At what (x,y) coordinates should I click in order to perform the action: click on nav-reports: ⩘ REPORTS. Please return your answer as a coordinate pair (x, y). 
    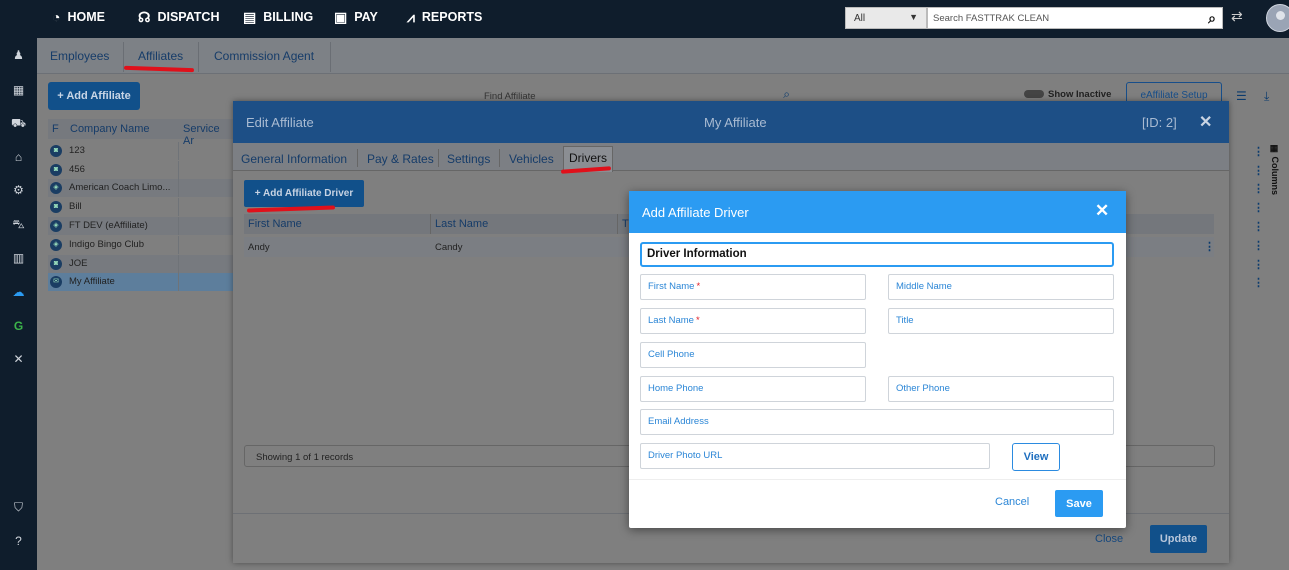
    Looking at the image, I should click on (444, 17).